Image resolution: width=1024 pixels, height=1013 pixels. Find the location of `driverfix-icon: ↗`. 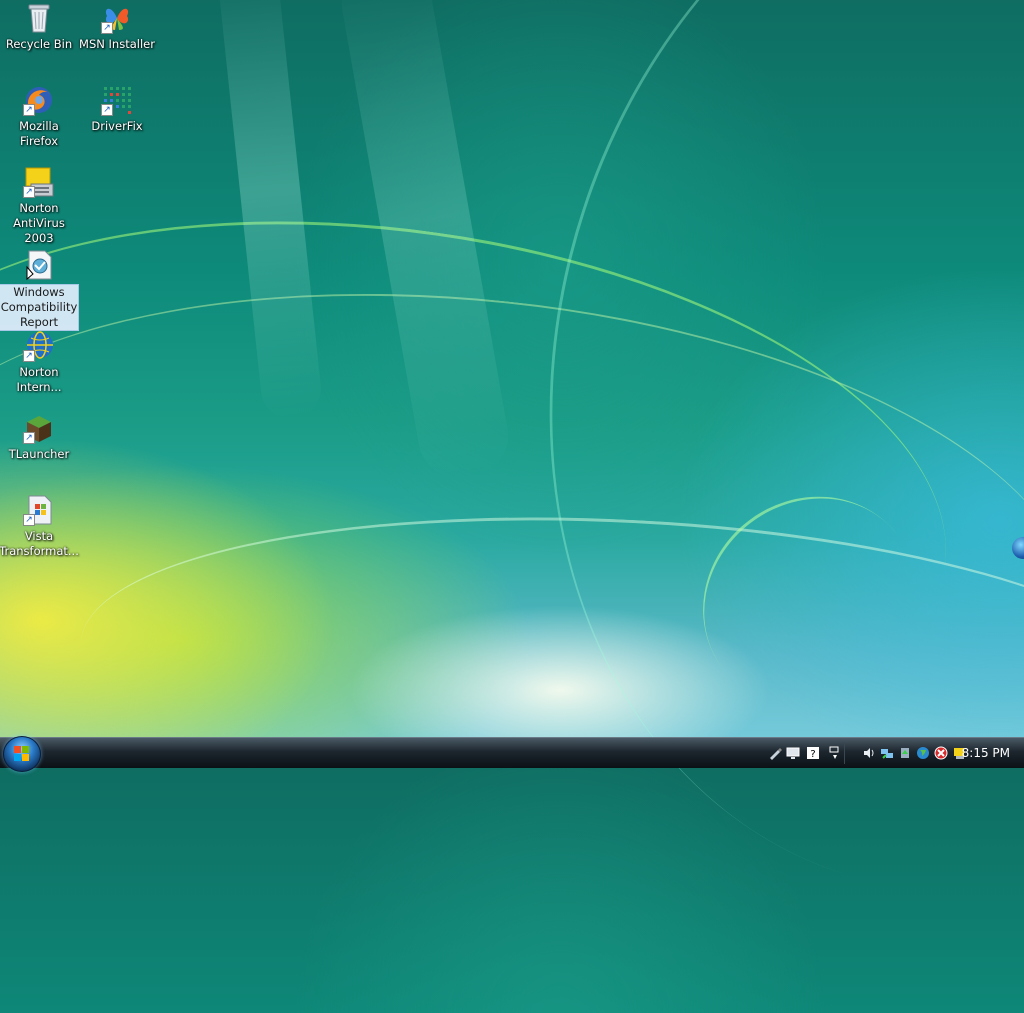

driverfix-icon: ↗ is located at coordinates (117, 100).